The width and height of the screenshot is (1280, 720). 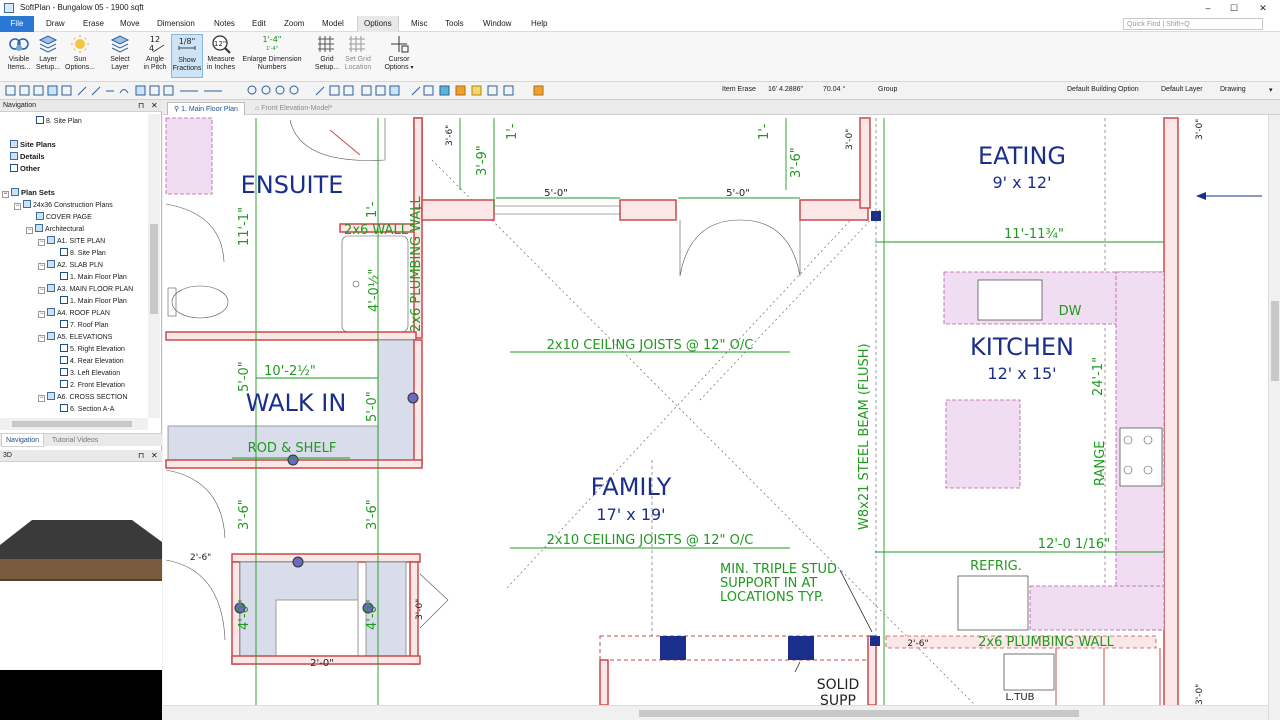 What do you see at coordinates (55, 229) in the screenshot?
I see `tree-item: − Architectural` at bounding box center [55, 229].